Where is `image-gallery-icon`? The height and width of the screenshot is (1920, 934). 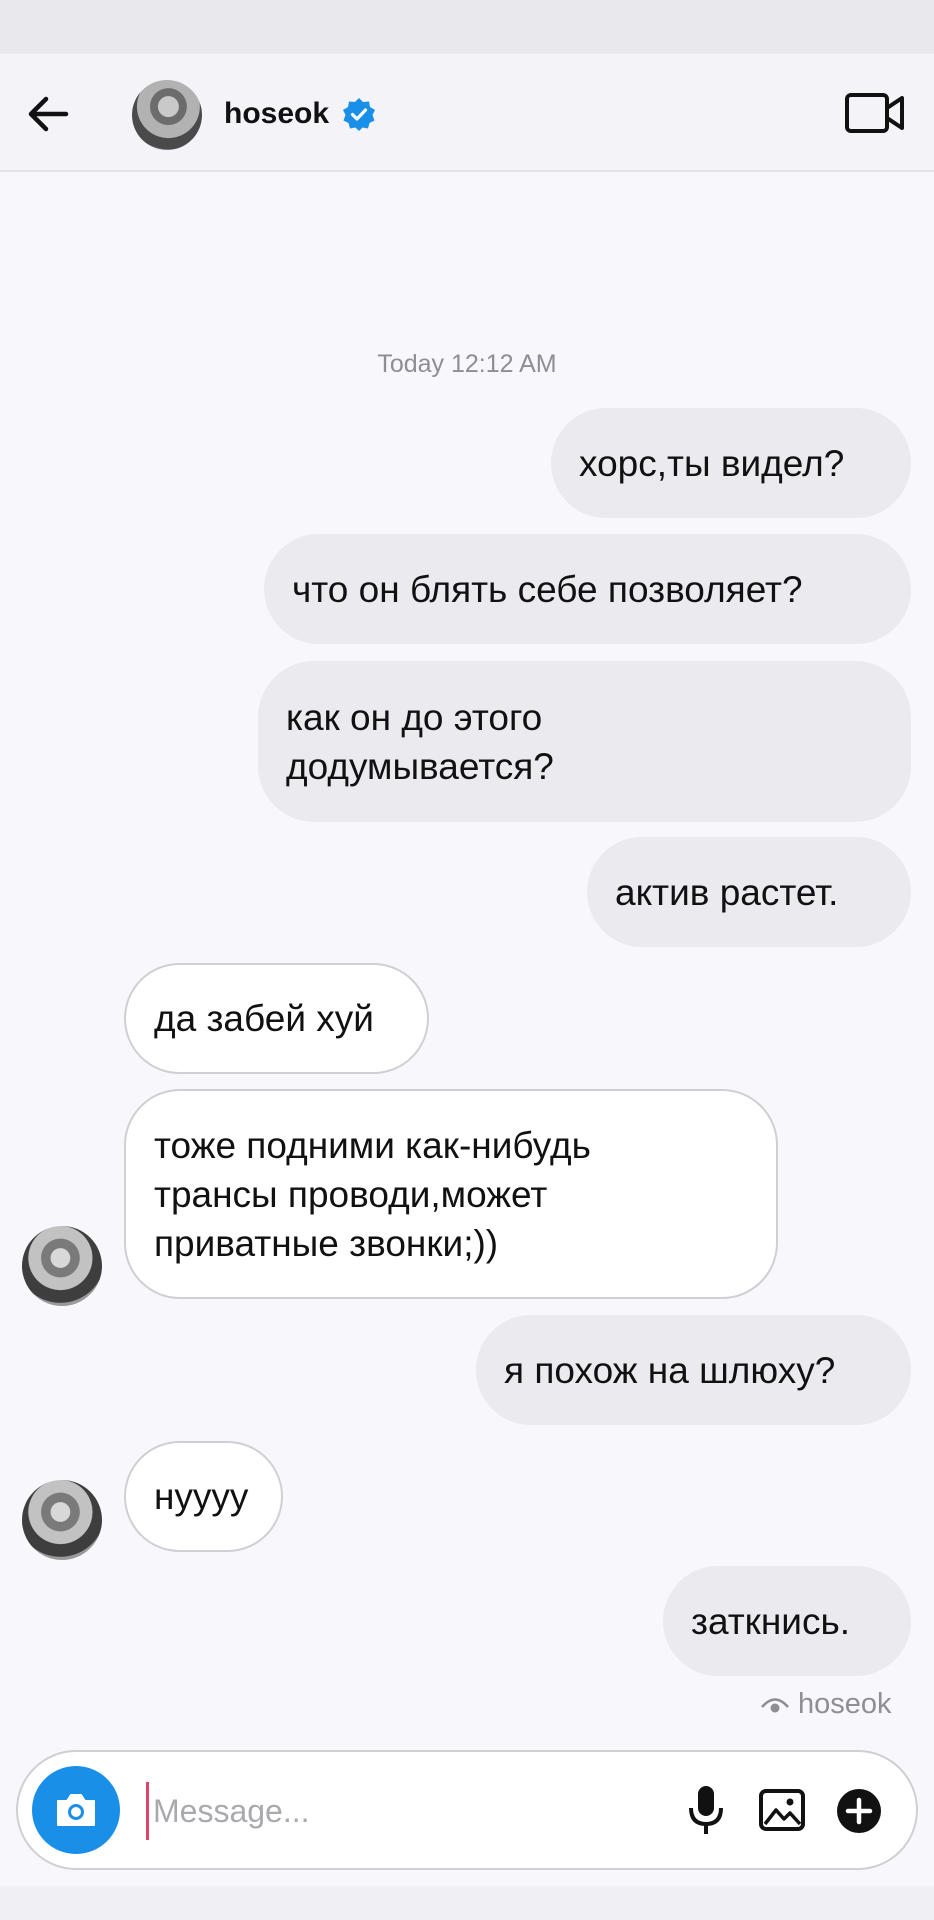 image-gallery-icon is located at coordinates (782, 1810).